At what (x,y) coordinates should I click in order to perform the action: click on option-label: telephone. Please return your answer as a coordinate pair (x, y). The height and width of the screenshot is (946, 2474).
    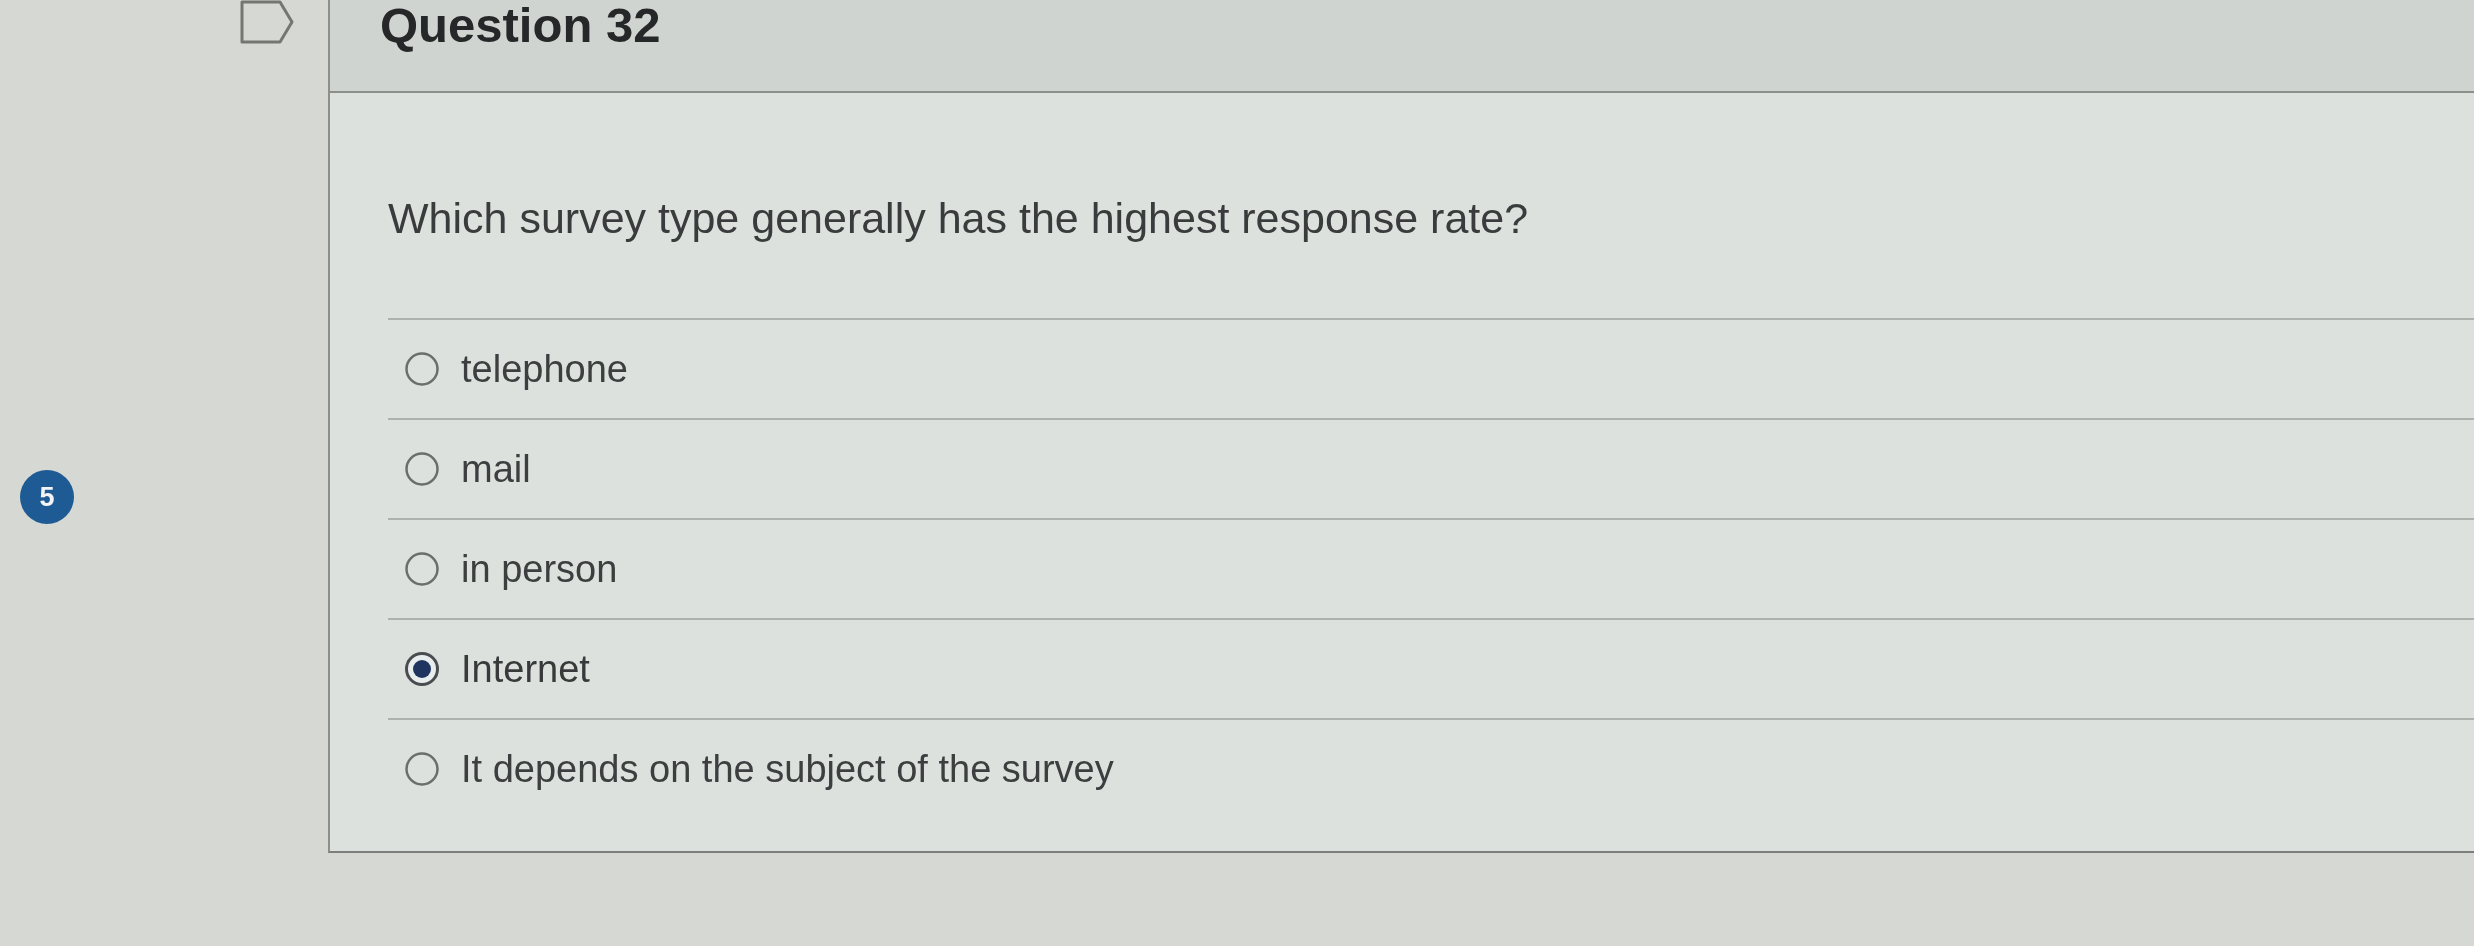
    Looking at the image, I should click on (544, 369).